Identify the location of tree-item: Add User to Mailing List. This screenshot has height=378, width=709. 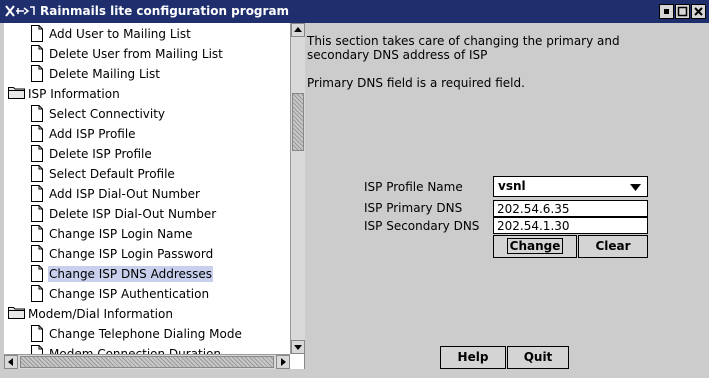
(147, 34).